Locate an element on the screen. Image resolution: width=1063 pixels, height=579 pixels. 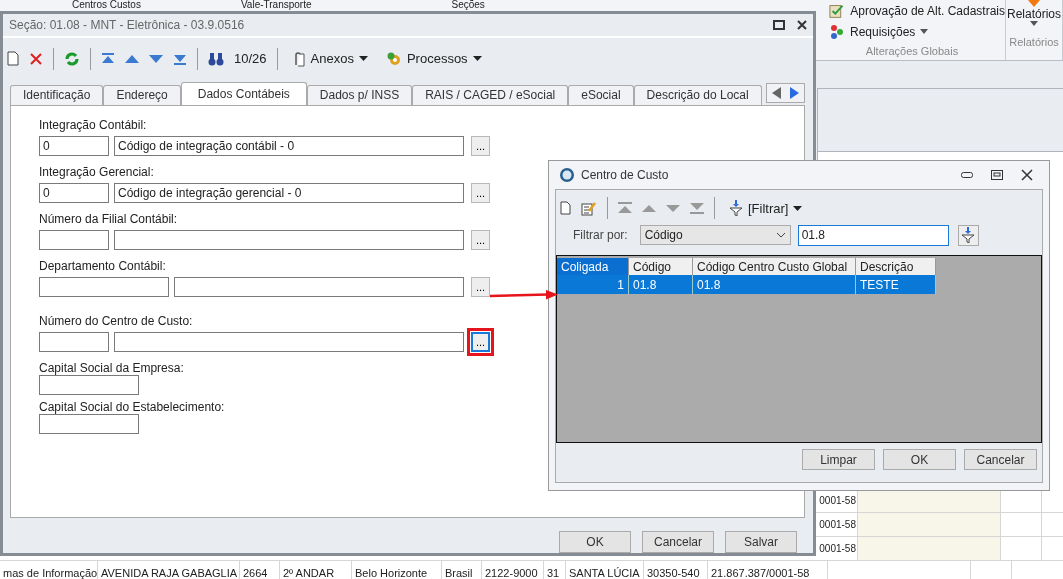
search-field: 01.8 is located at coordinates (873, 235).